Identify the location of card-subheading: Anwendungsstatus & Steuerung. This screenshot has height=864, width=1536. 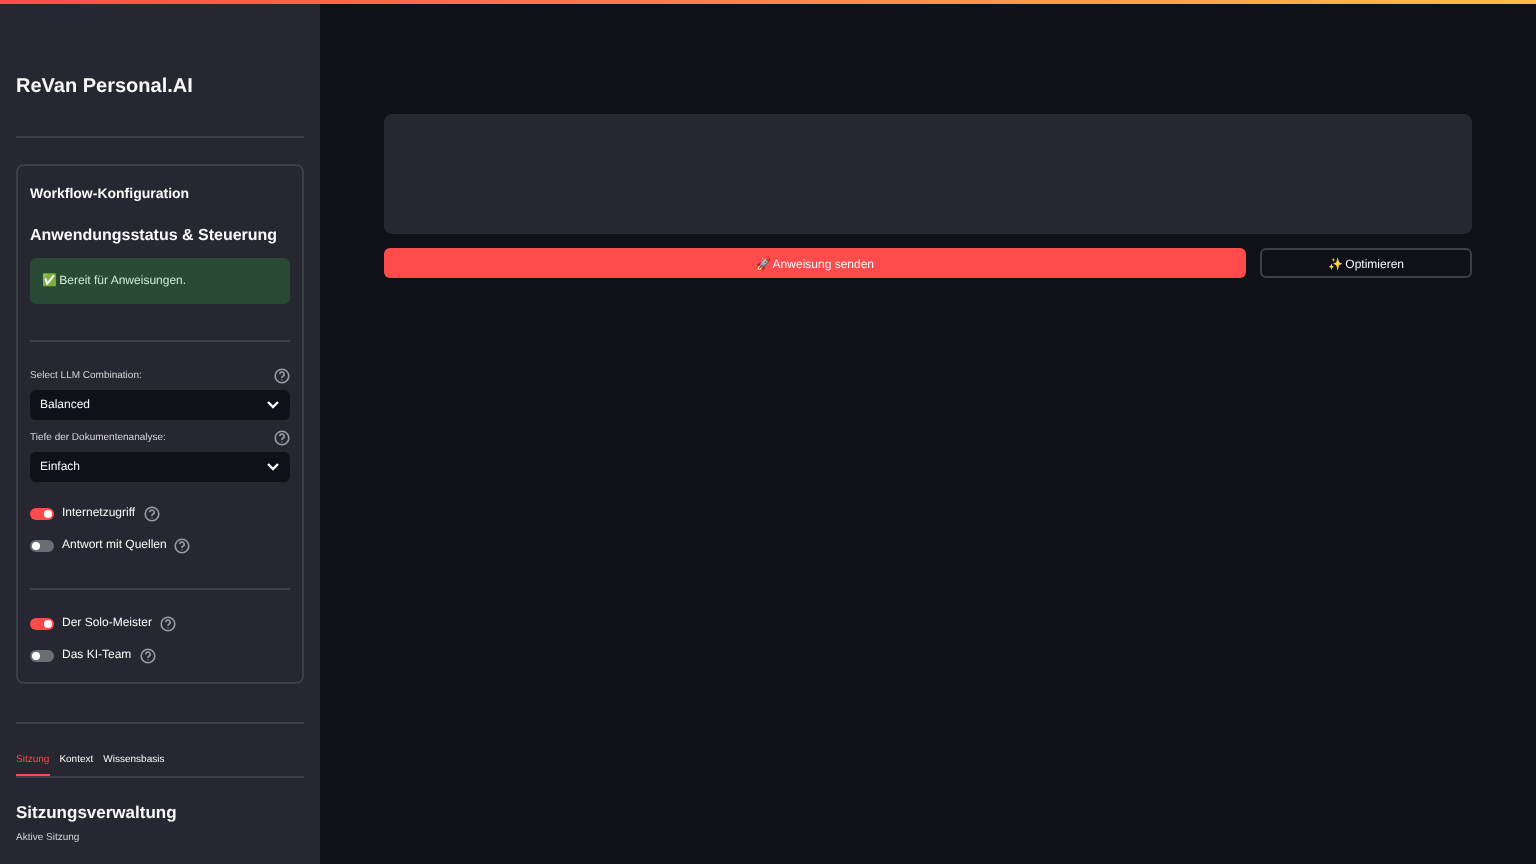
(154, 235).